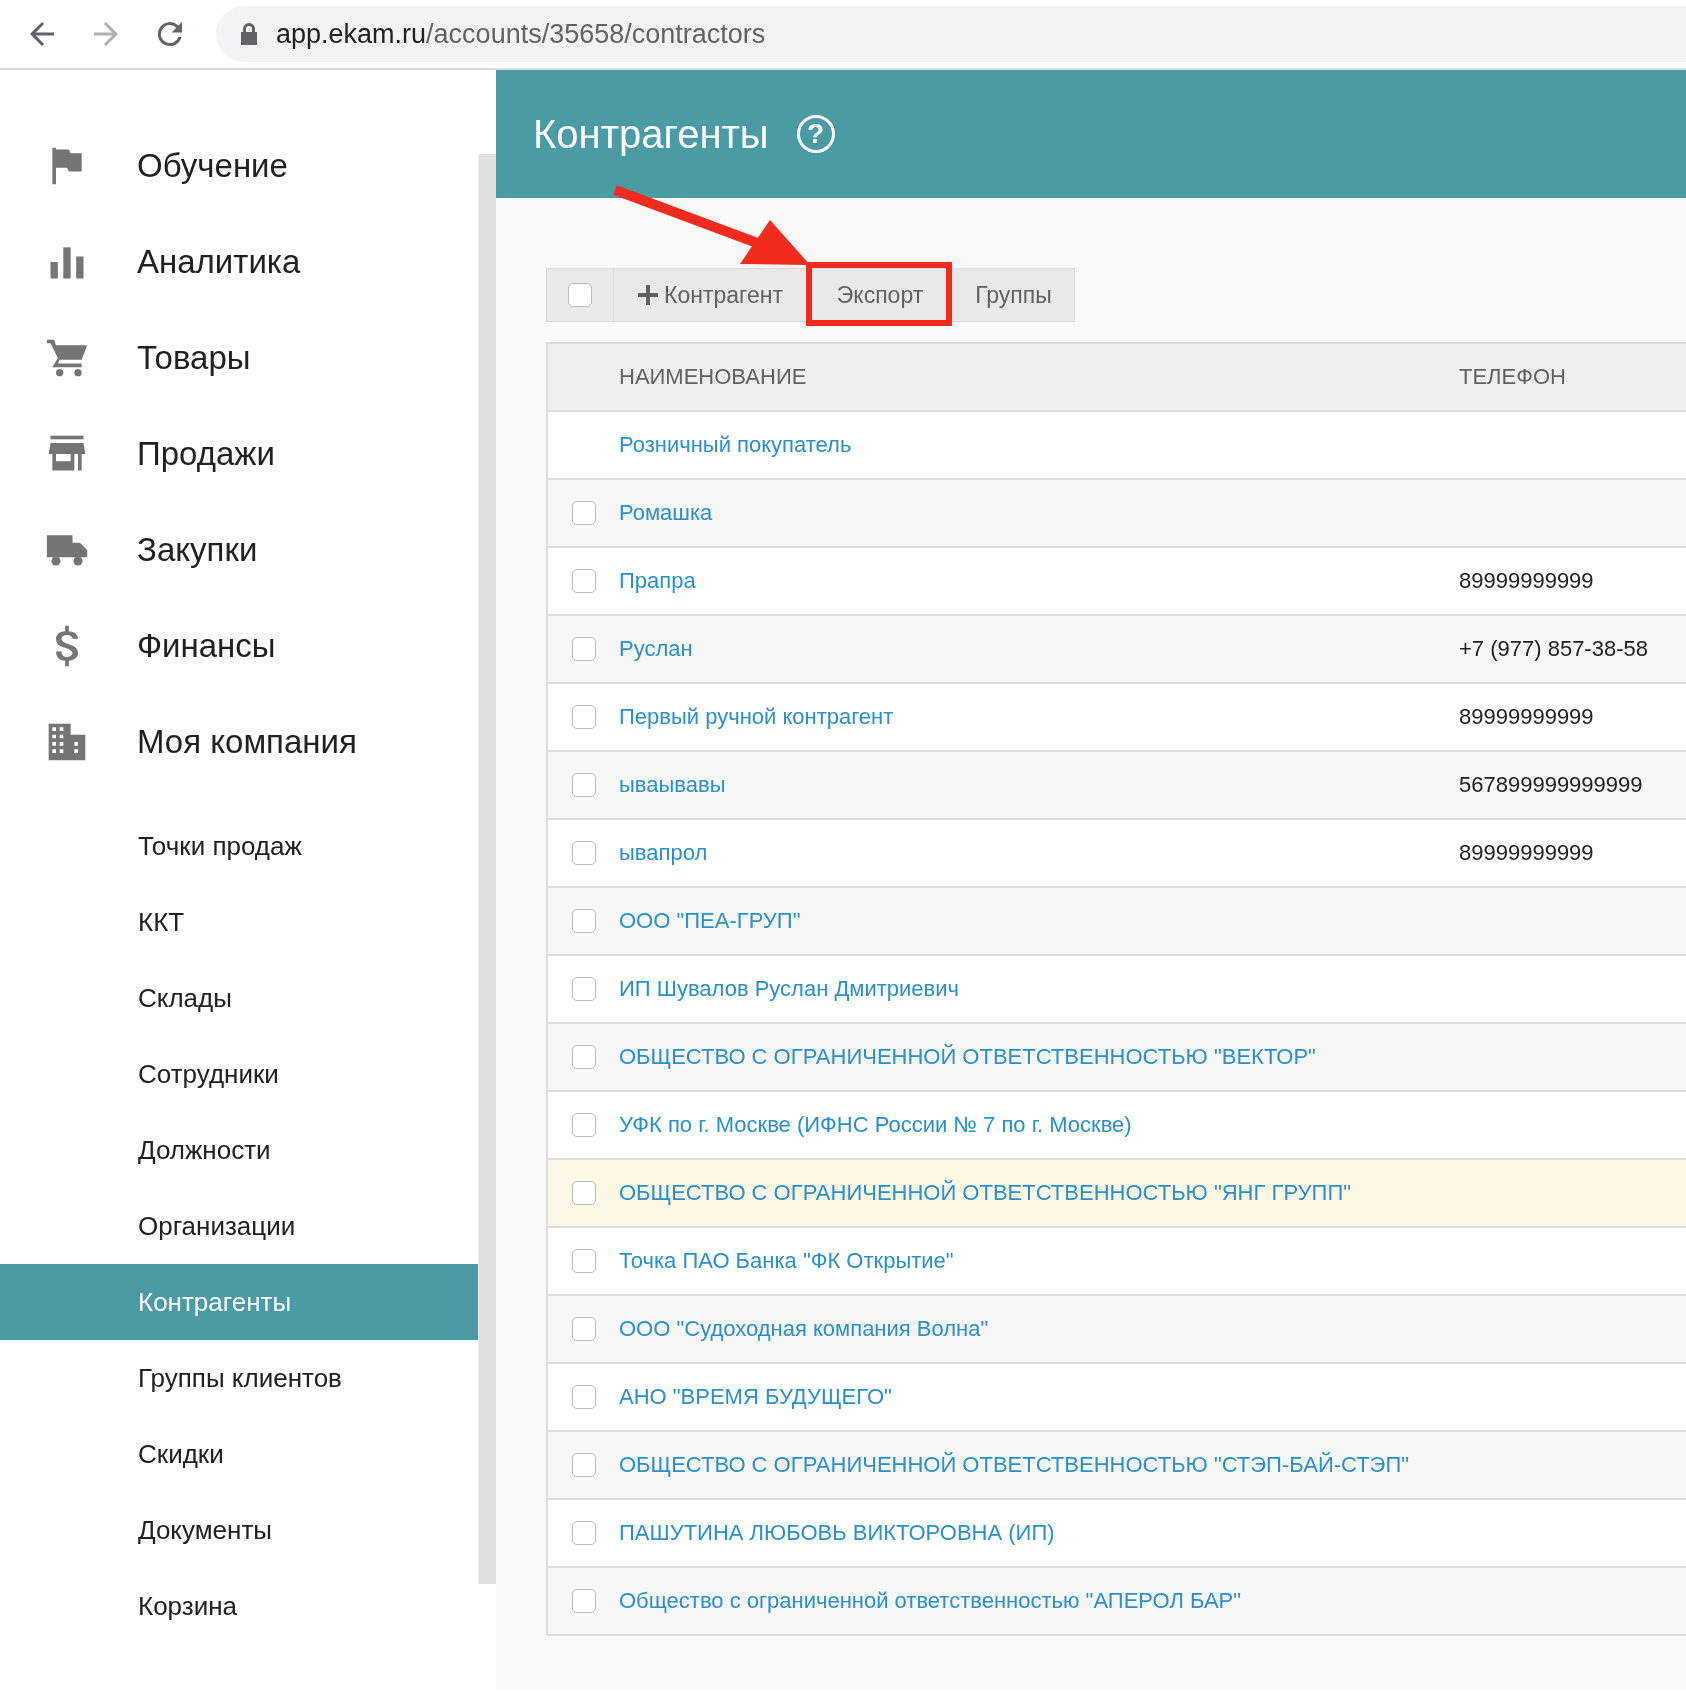  Describe the element at coordinates (239, 166) in the screenshot. I see `nav-item: Обучение` at that location.